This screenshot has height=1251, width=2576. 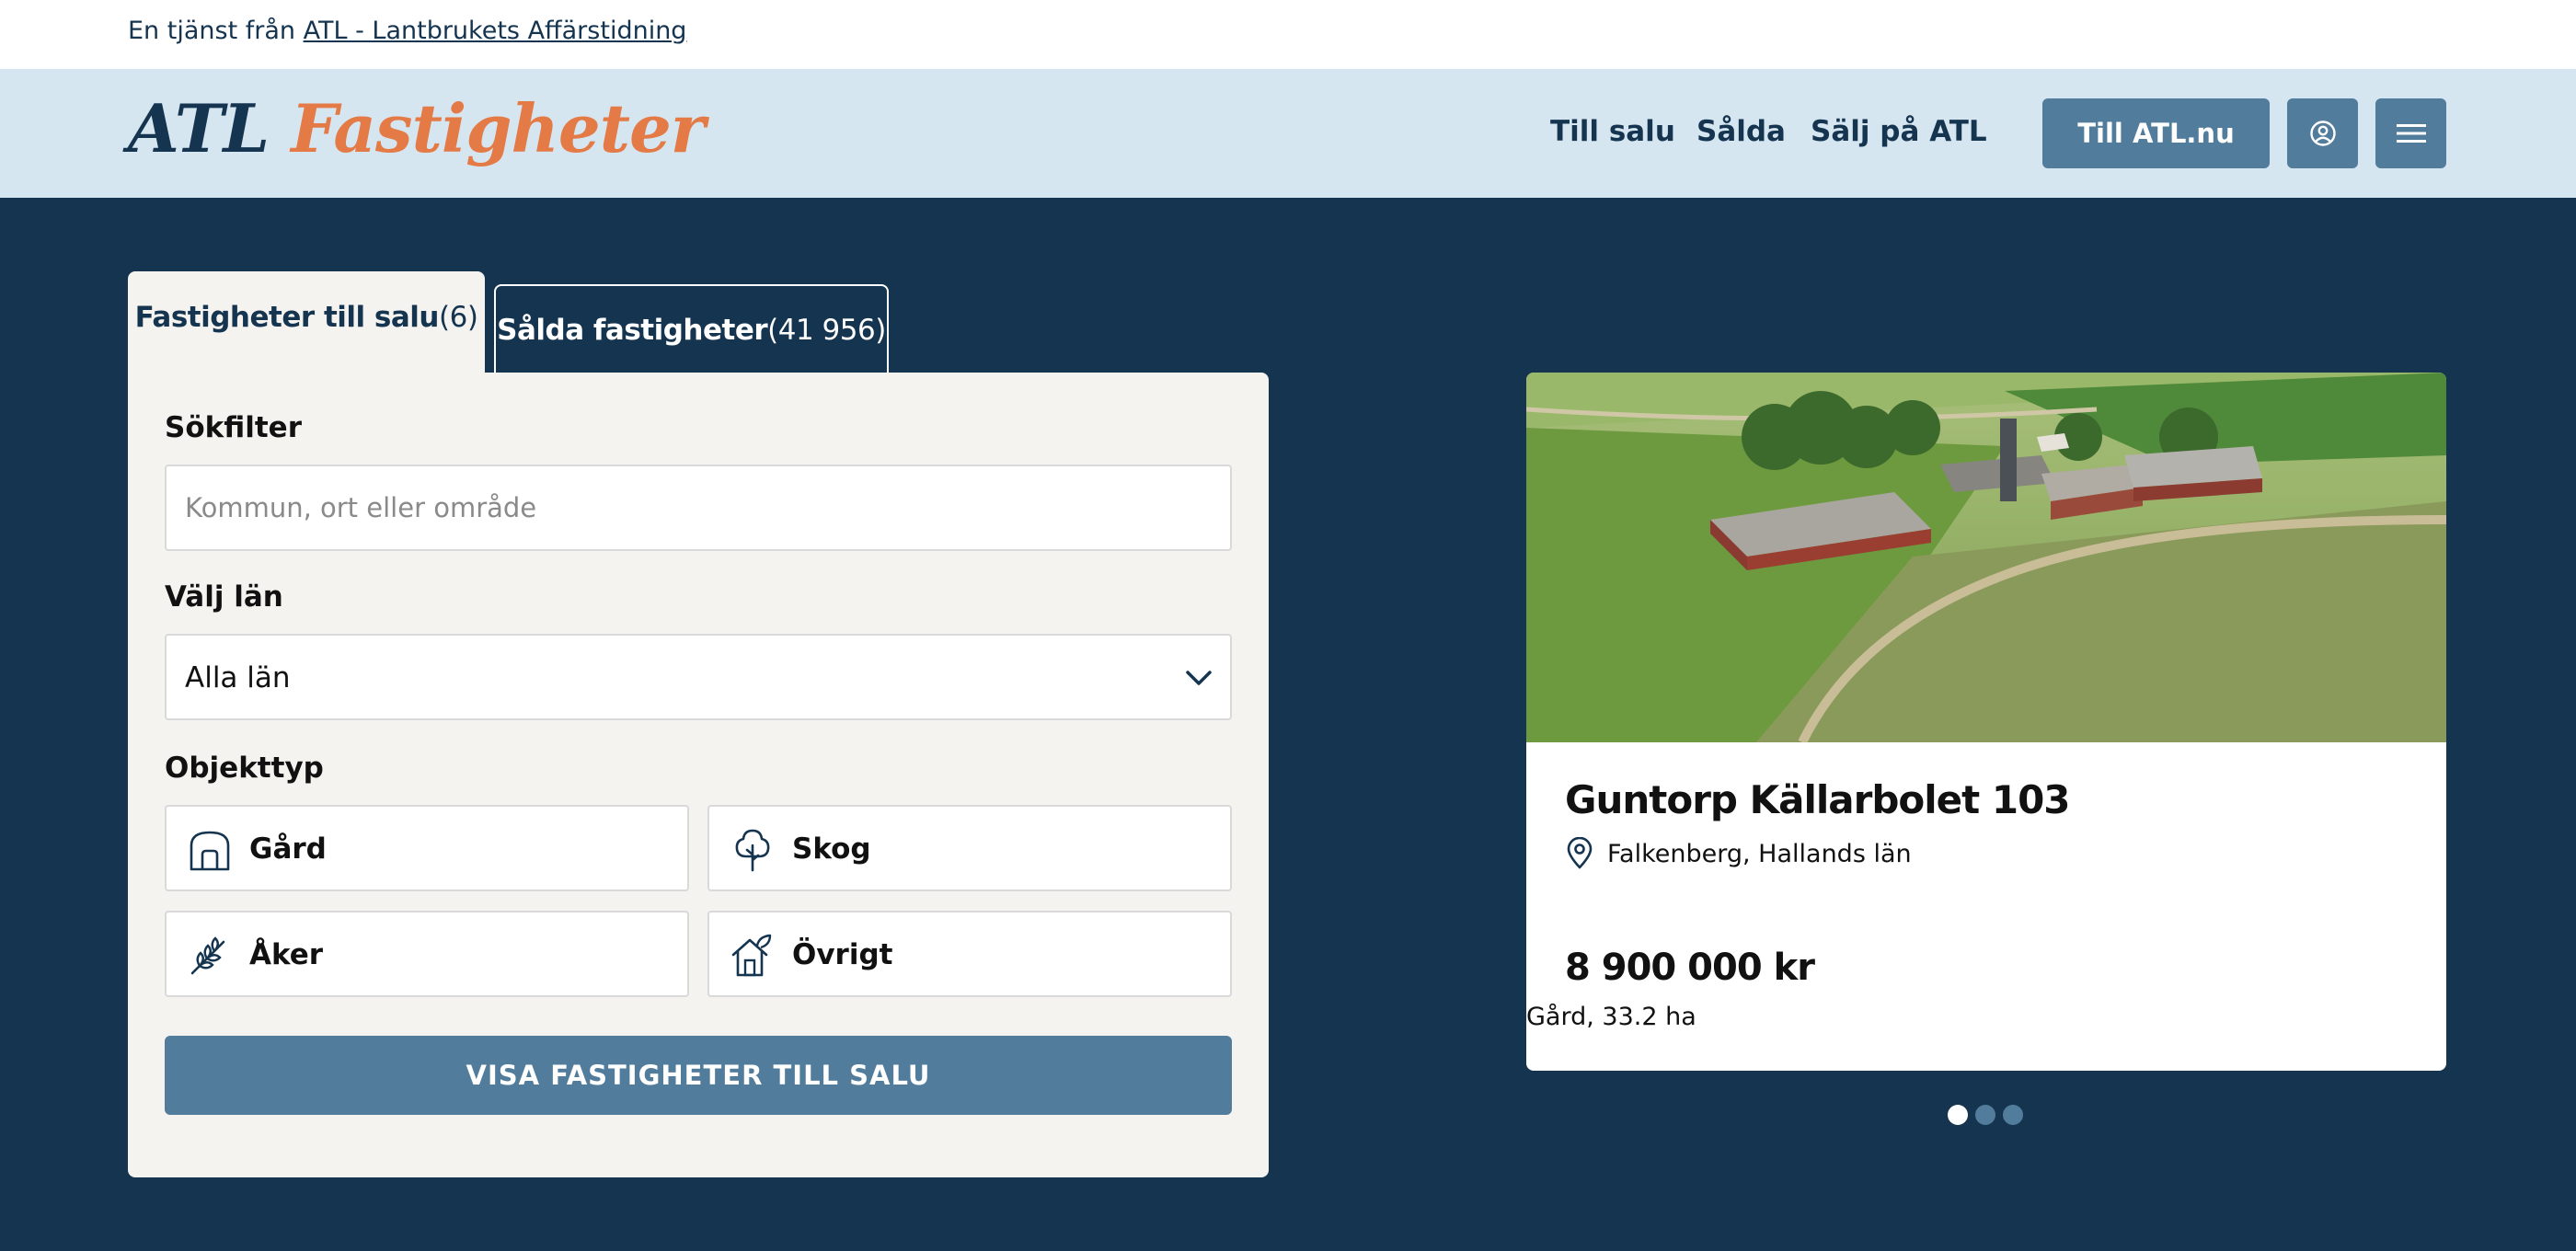 I want to click on tab-for-sale-label: Fastigheter till salu, so click(x=287, y=317).